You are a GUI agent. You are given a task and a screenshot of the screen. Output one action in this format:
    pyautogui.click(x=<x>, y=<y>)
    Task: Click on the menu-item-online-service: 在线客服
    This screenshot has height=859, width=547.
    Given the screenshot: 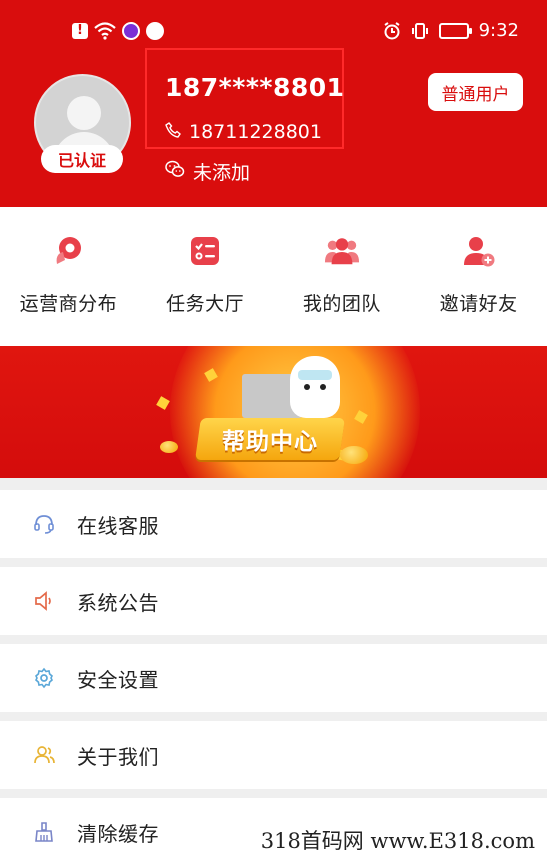 What is the action you would take?
    pyautogui.click(x=273, y=524)
    